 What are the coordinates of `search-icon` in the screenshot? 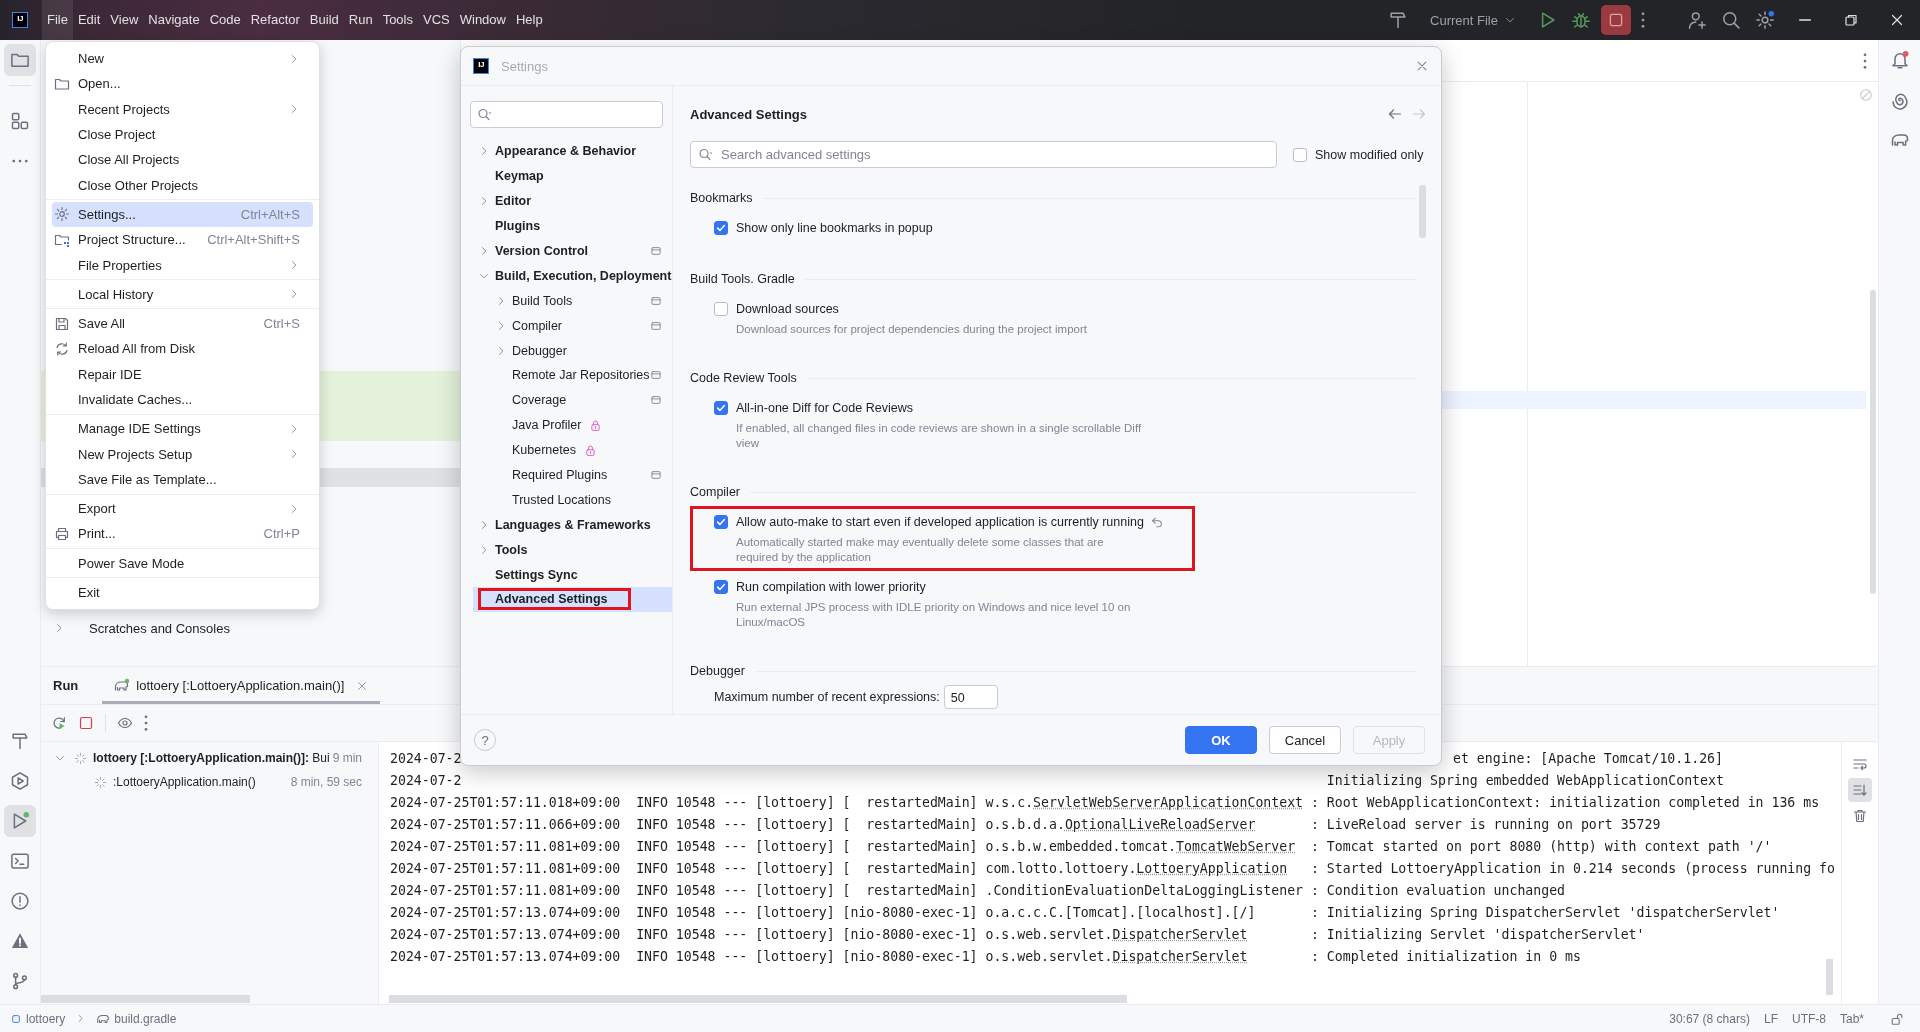 It's located at (1731, 20).